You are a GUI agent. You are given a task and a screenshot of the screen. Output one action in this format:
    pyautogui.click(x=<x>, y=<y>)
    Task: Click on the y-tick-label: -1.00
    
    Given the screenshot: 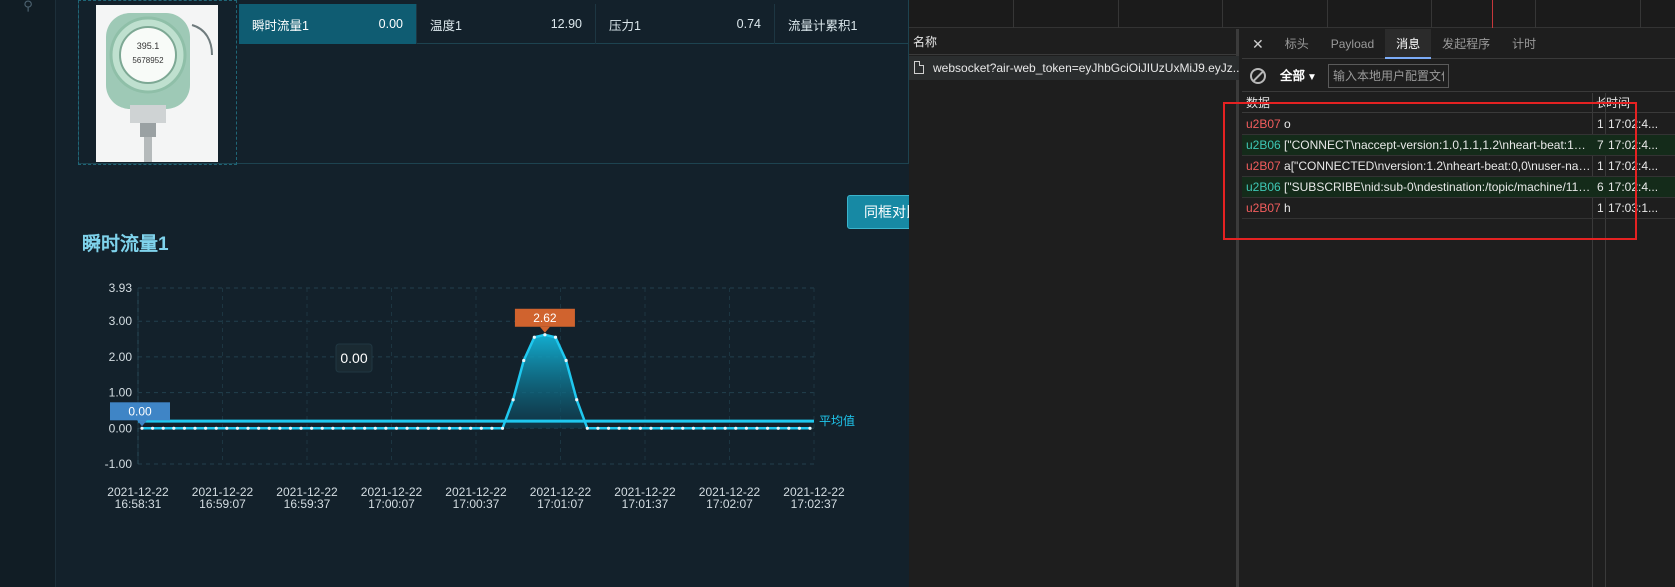 What is the action you would take?
    pyautogui.click(x=119, y=464)
    